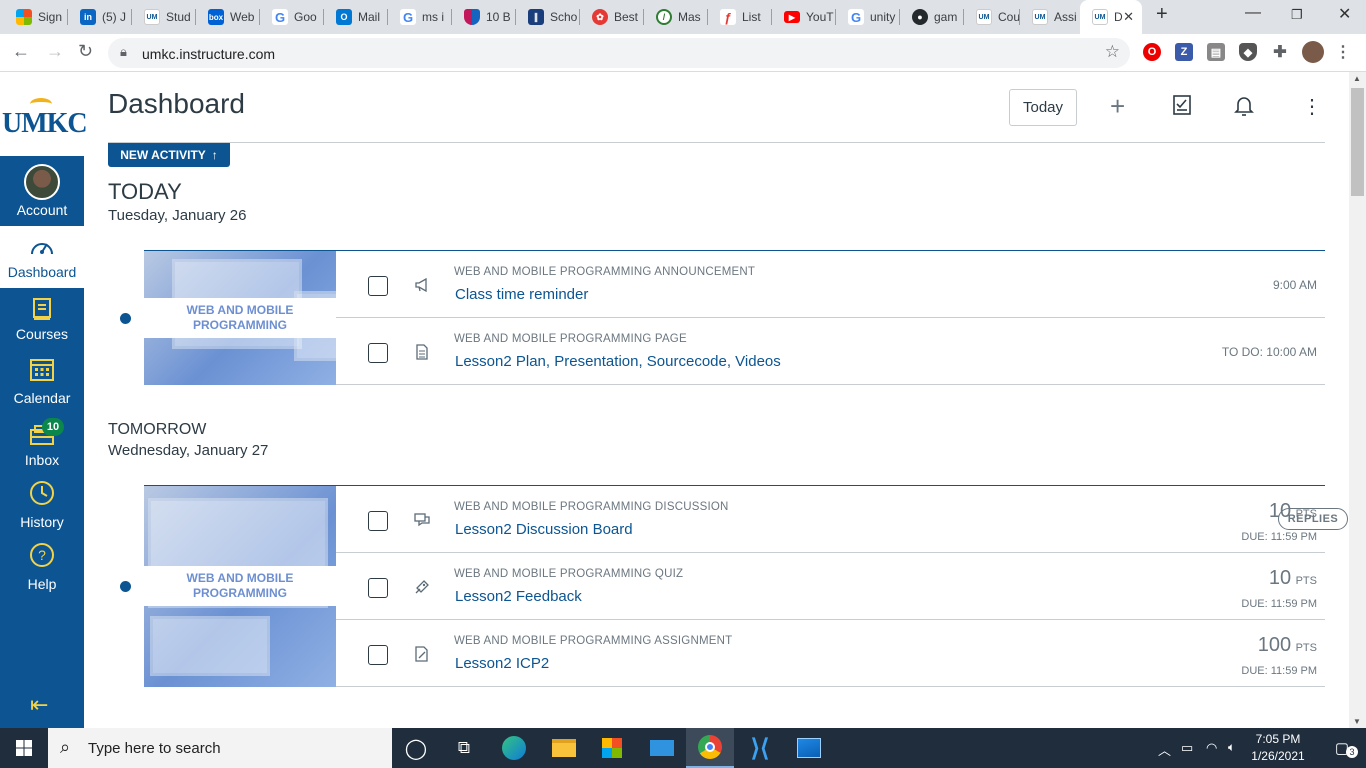  Describe the element at coordinates (292, 17) in the screenshot. I see `browser-tab: G Goo` at that location.